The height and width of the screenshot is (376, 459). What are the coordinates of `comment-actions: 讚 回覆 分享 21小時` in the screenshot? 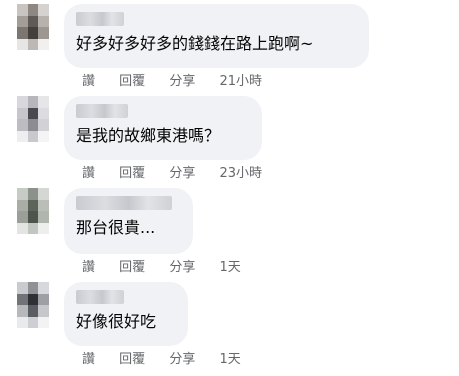 It's located at (172, 82).